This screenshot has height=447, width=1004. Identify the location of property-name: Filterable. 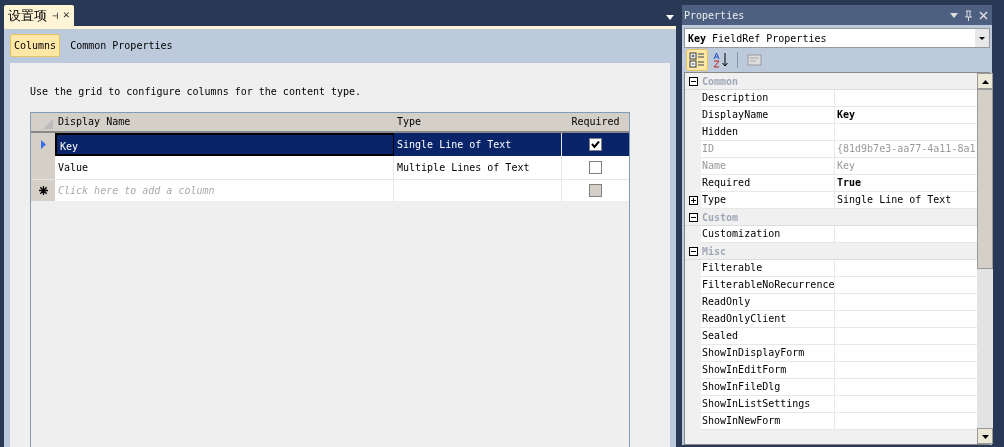
(768, 268).